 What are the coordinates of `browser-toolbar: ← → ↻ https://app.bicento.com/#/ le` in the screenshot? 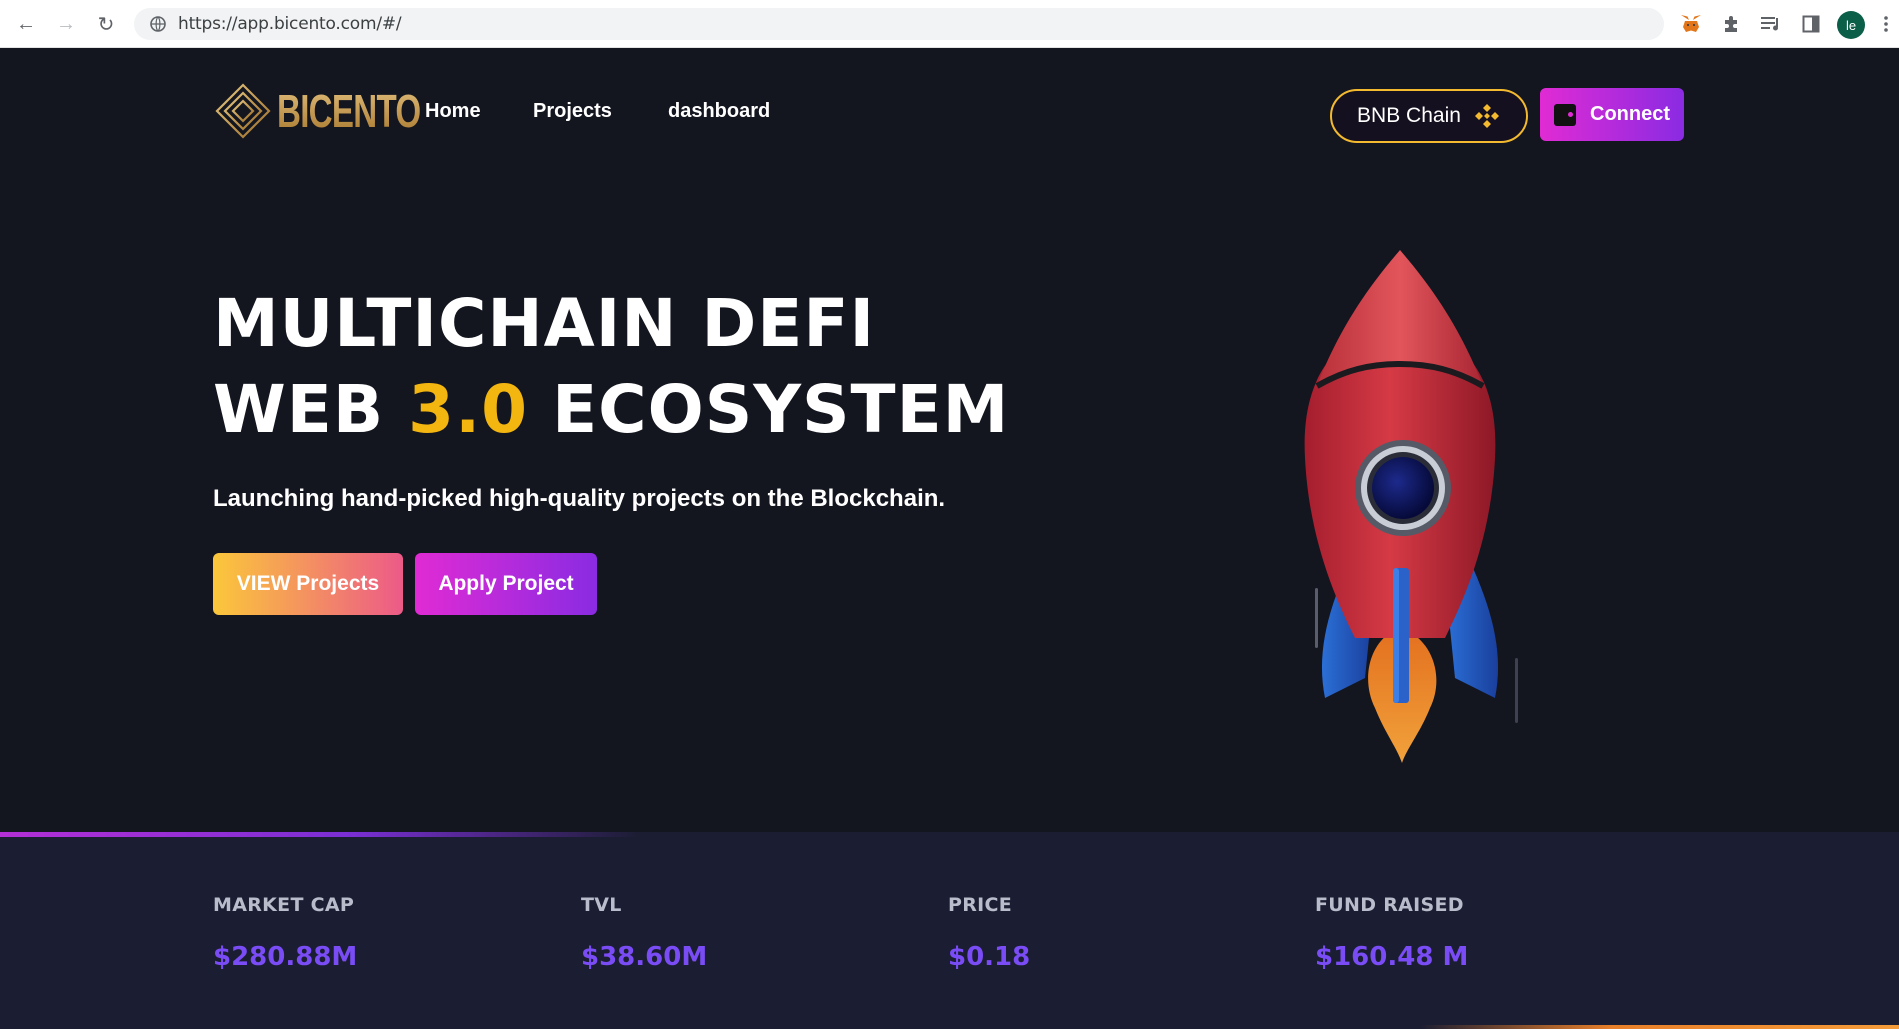 It's located at (949, 24).